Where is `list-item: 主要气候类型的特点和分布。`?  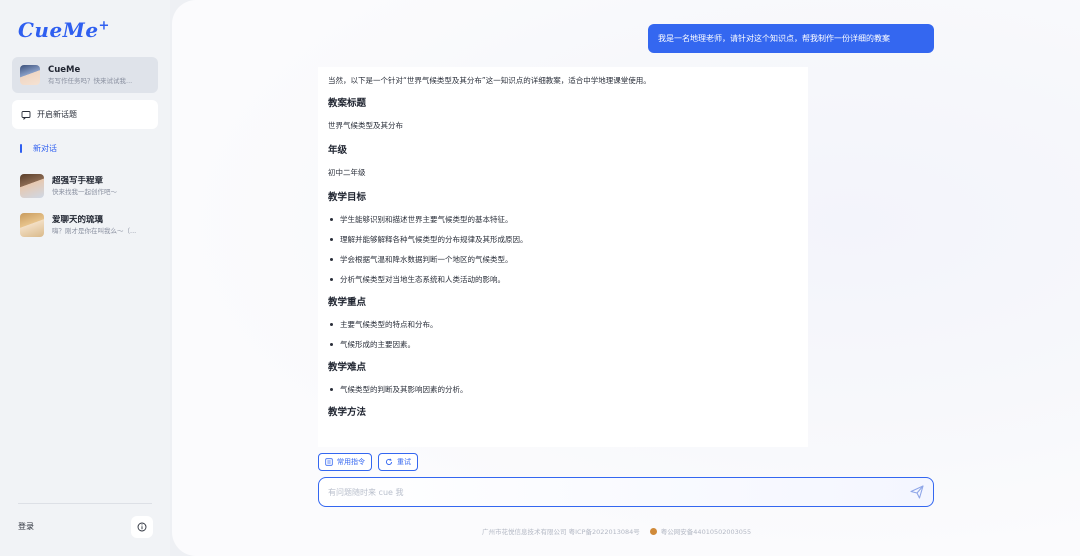
list-item: 主要气候类型的特点和分布。 is located at coordinates (563, 324).